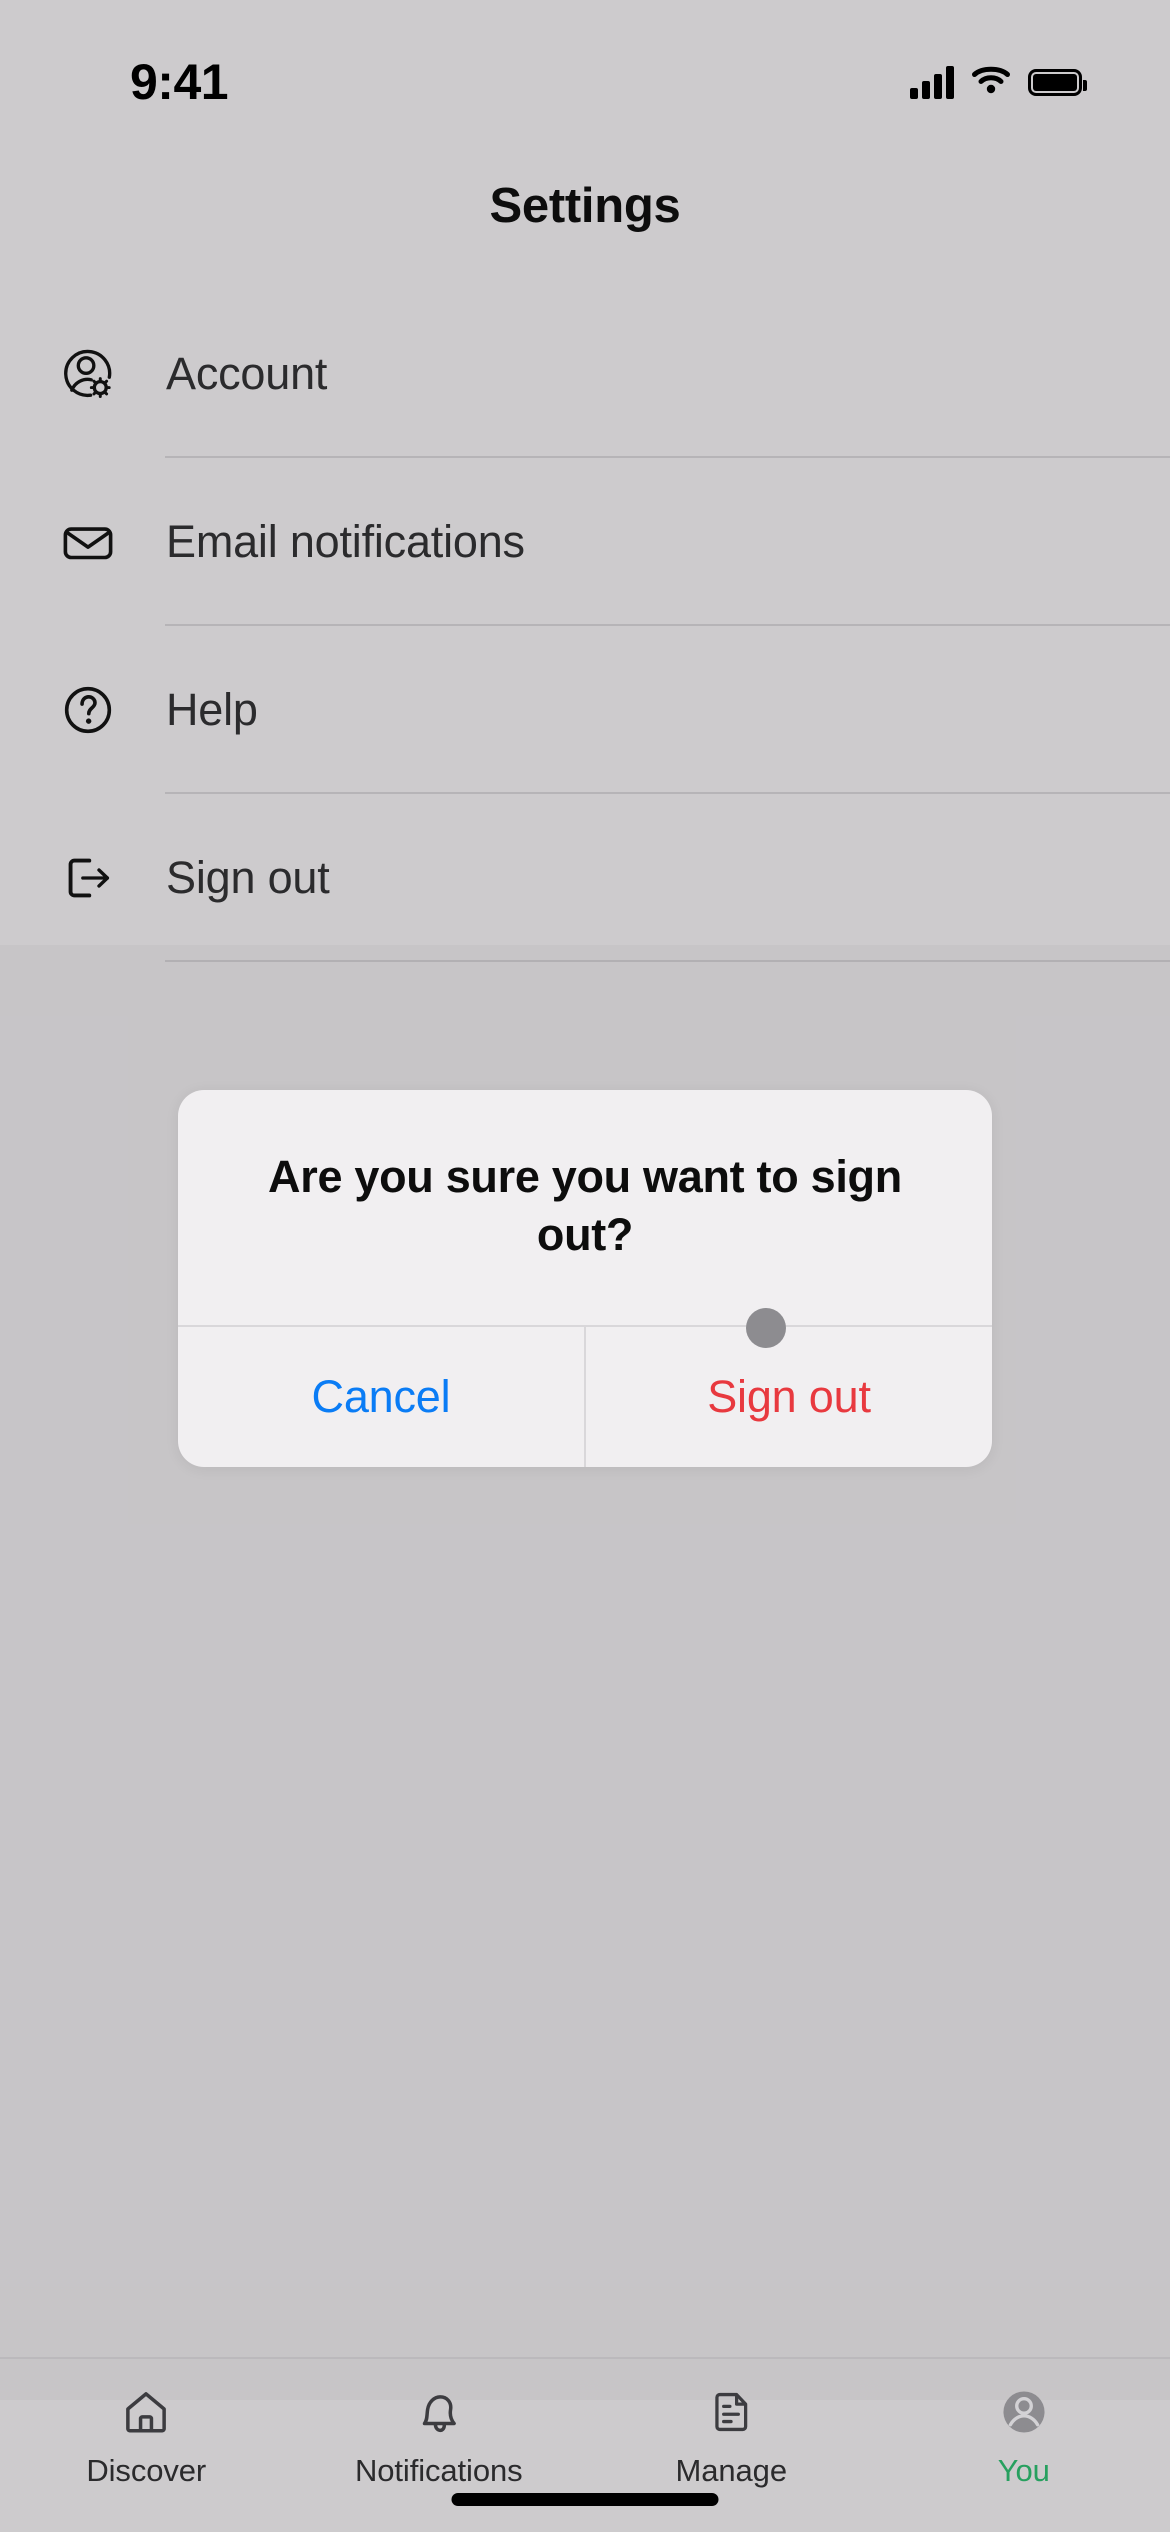 The height and width of the screenshot is (2532, 1170). Describe the element at coordinates (1024, 2412) in the screenshot. I see `avatar-icon` at that location.